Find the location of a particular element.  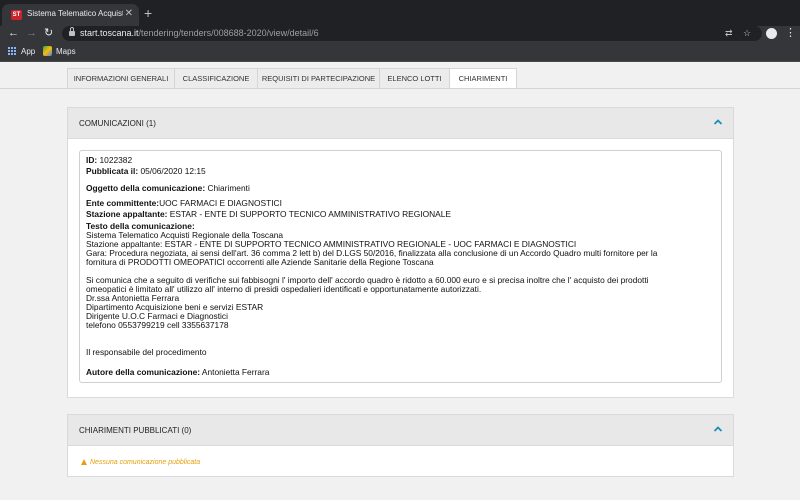

chiarimenti-header: CHIARIMENTI PUBBLICATI (0) is located at coordinates (400, 430).